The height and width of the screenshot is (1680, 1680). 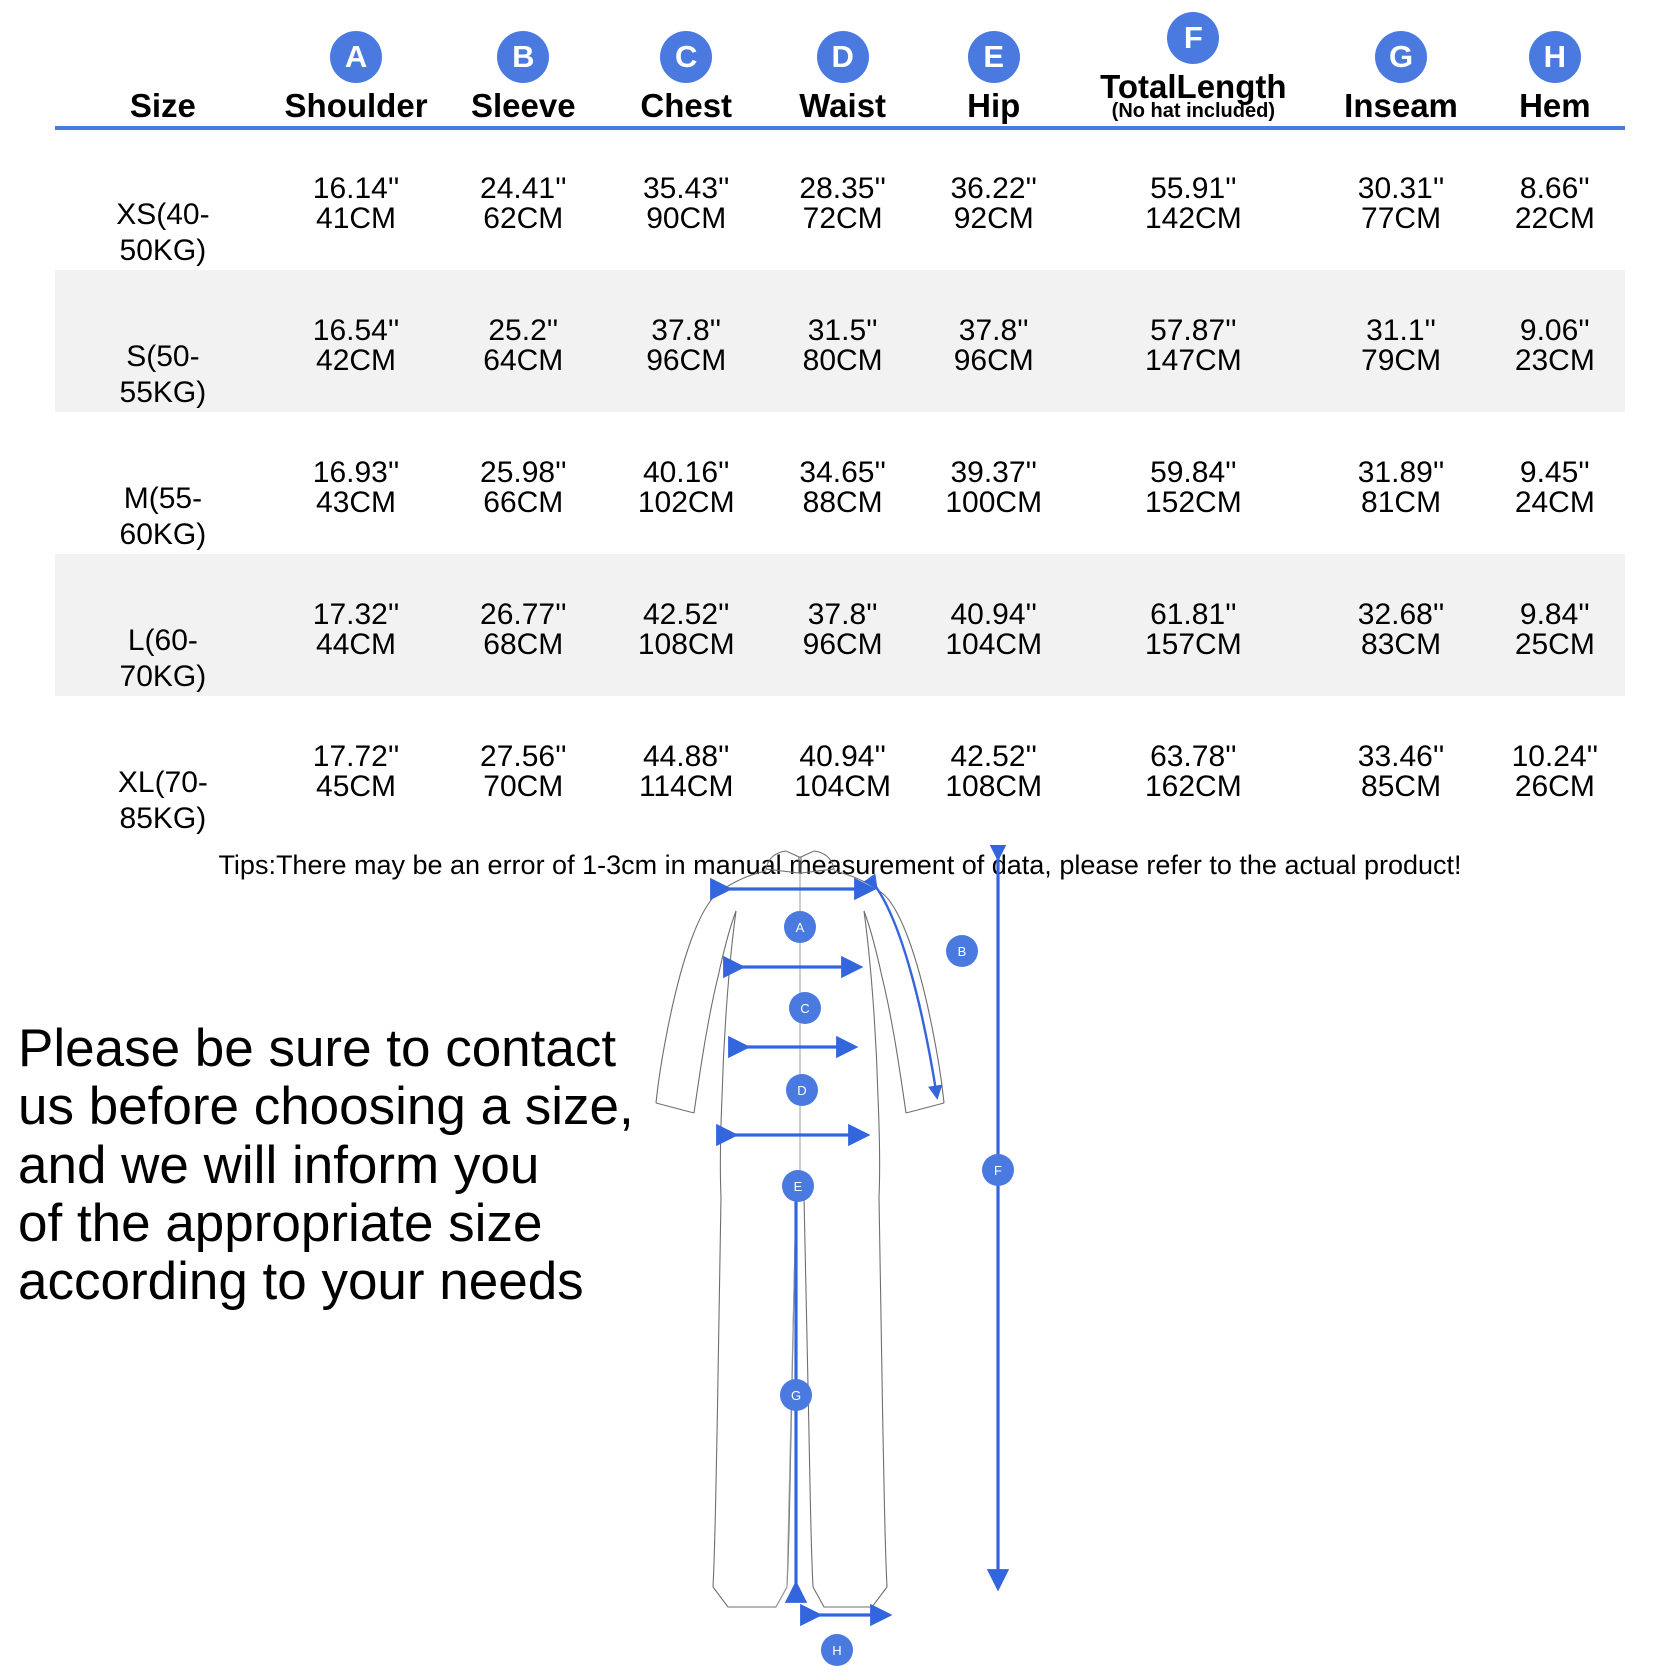 What do you see at coordinates (993, 614) in the screenshot?
I see `cell-inch: 40.94''` at bounding box center [993, 614].